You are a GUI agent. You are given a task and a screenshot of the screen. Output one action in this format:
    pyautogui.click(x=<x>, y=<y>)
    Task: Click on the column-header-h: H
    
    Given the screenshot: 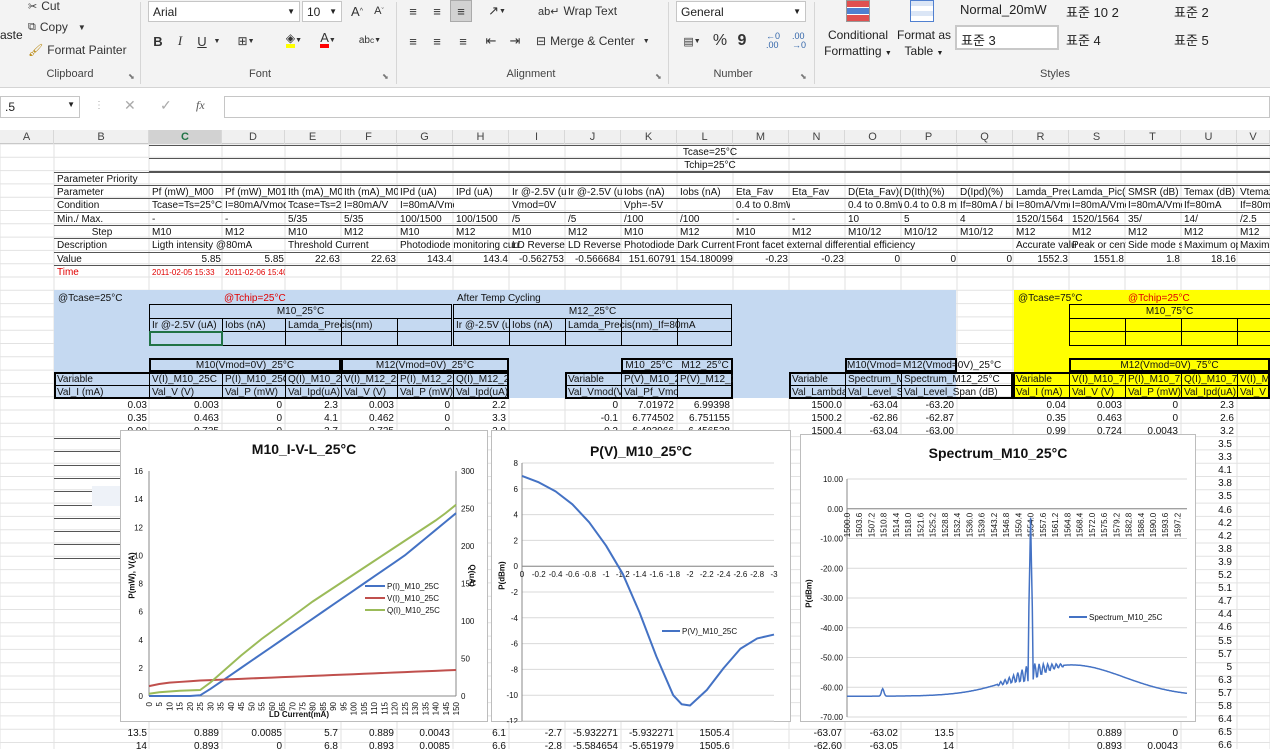 What is the action you would take?
    pyautogui.click(x=481, y=137)
    